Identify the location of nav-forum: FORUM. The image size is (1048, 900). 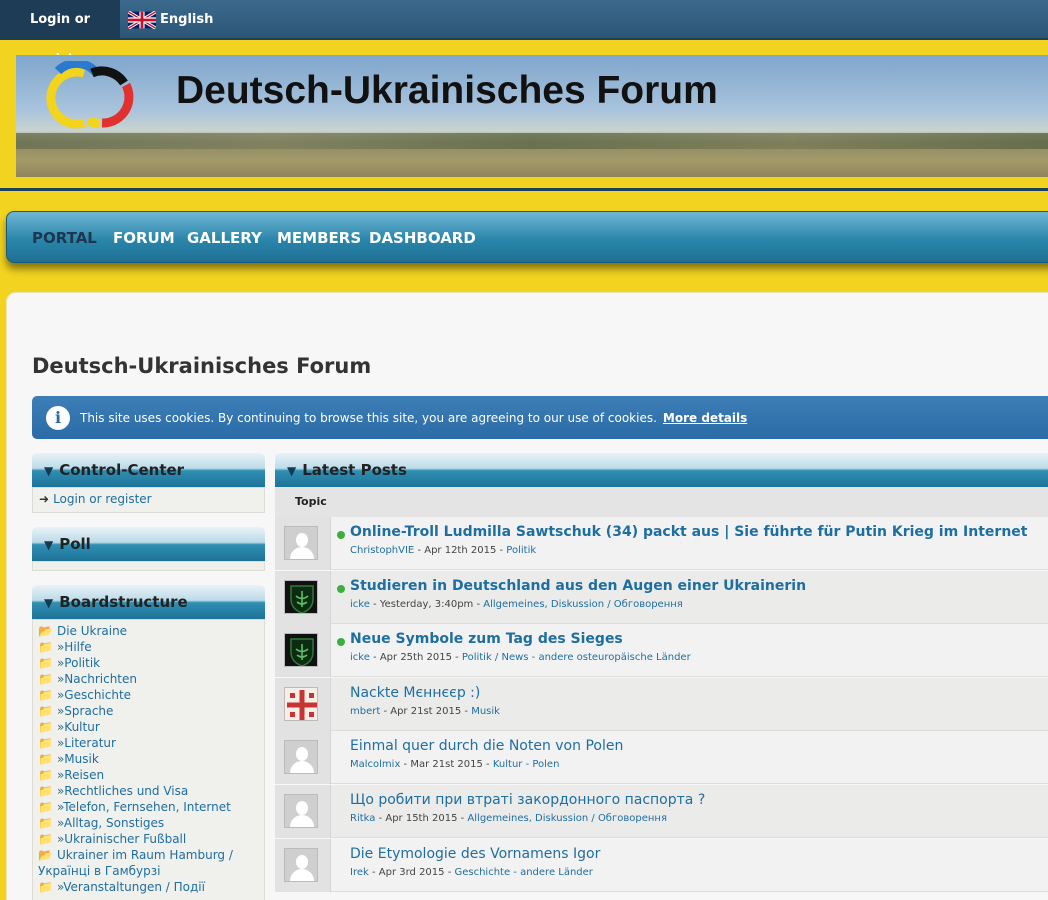
(144, 238).